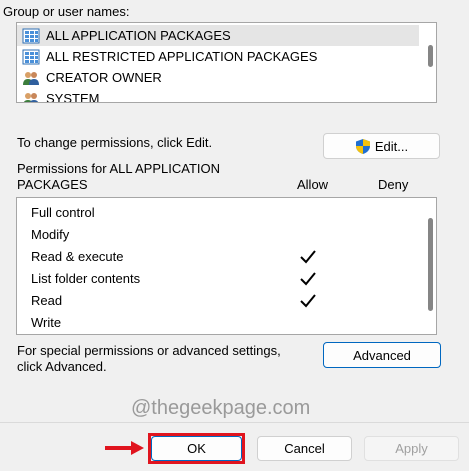  Describe the element at coordinates (217, 279) in the screenshot. I see `permission-row: List folder contents` at that location.